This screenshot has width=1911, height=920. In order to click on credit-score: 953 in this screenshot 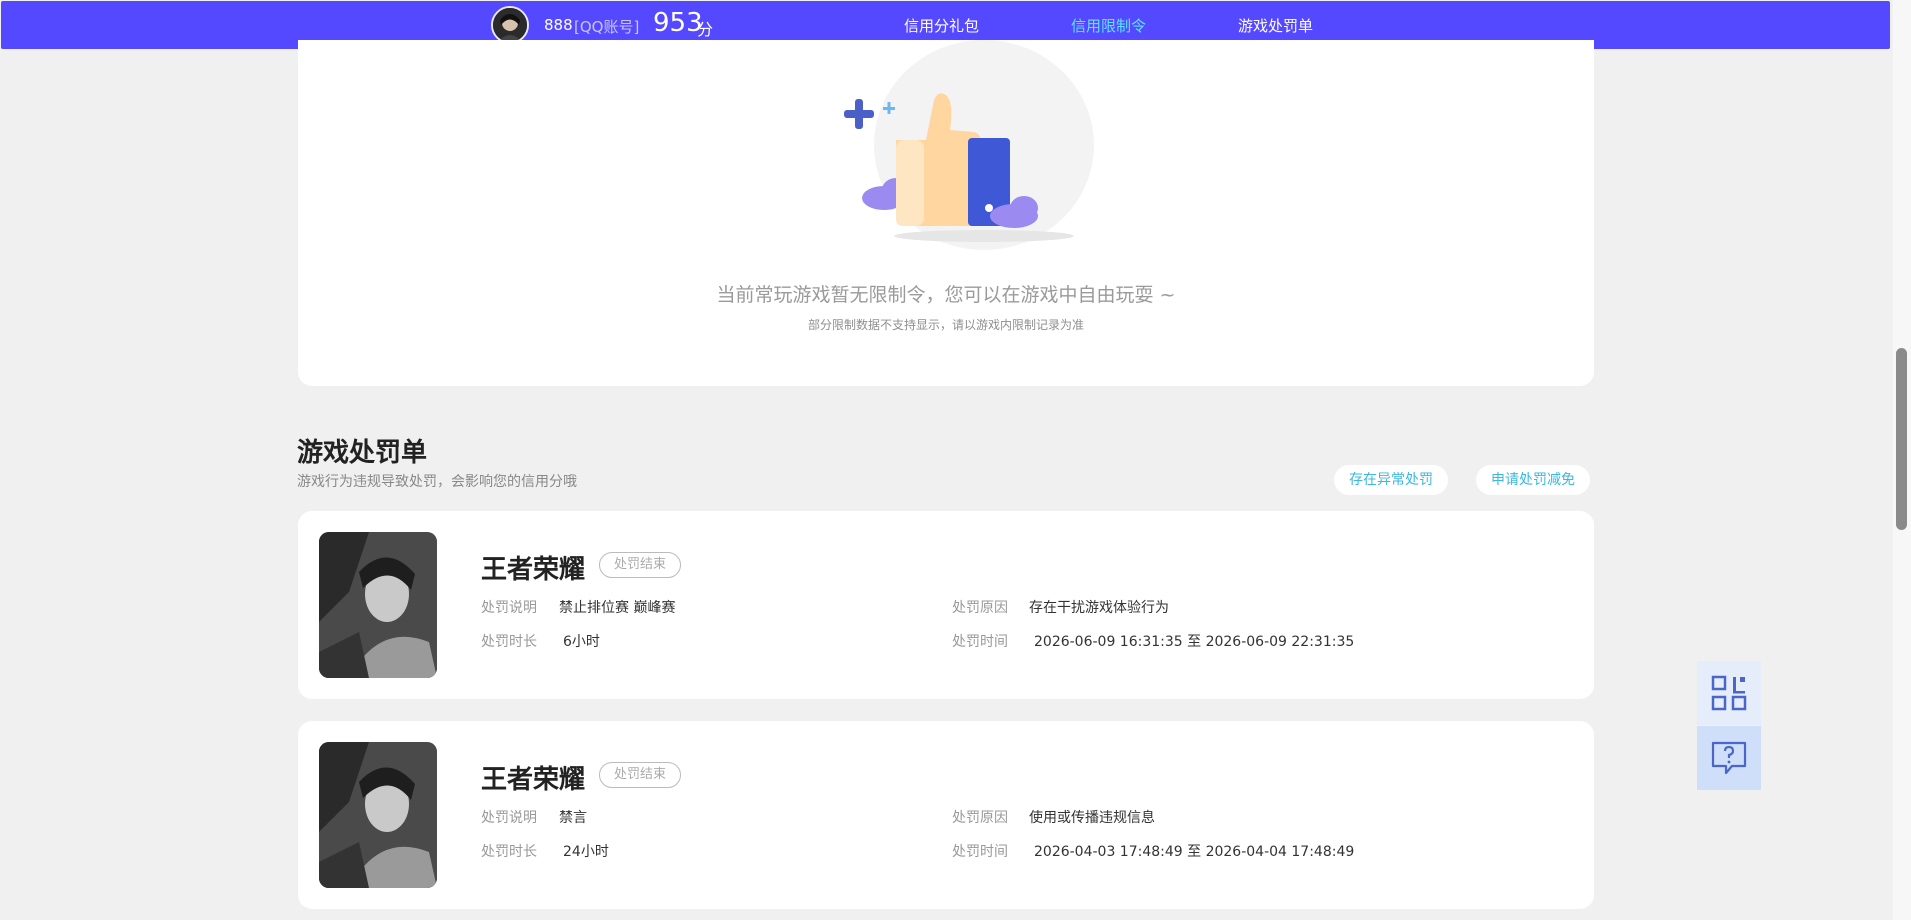, I will do `click(678, 23)`.